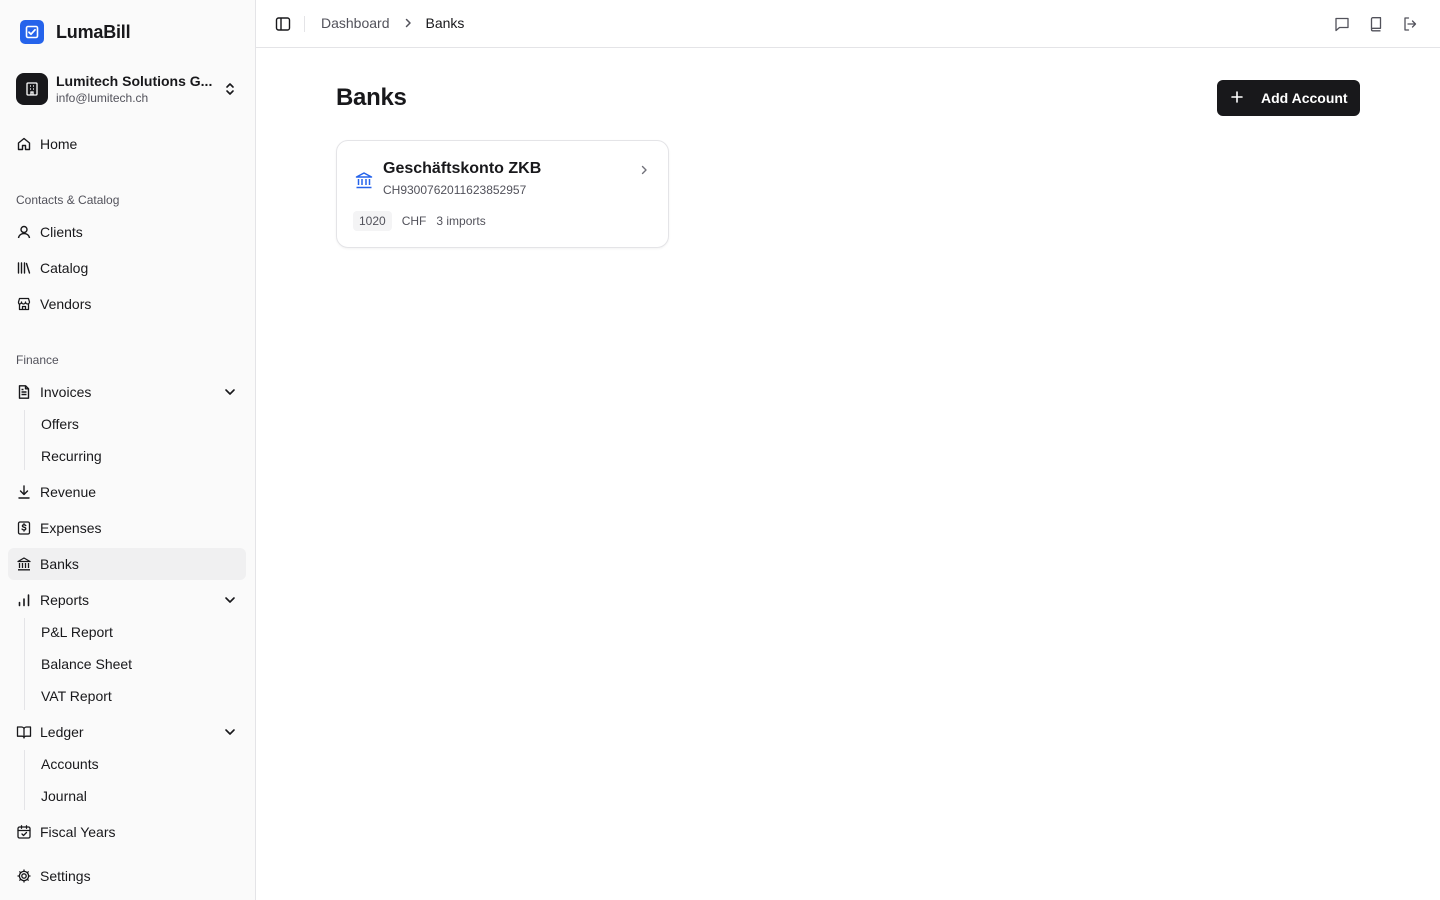 This screenshot has height=900, width=1440. I want to click on sidebar-subitem-pl-report: P&L Report, so click(133, 632).